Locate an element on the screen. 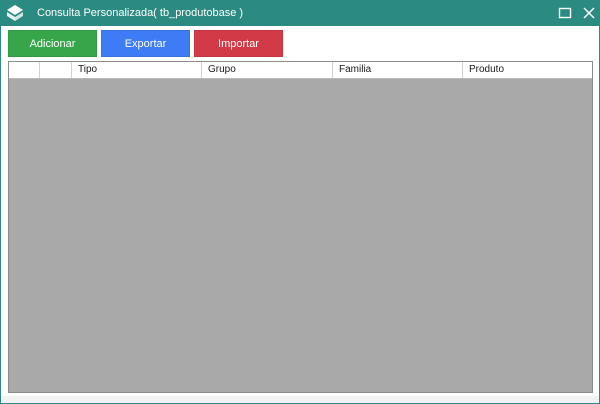 The height and width of the screenshot is (404, 600). import-button: Importar is located at coordinates (238, 43).